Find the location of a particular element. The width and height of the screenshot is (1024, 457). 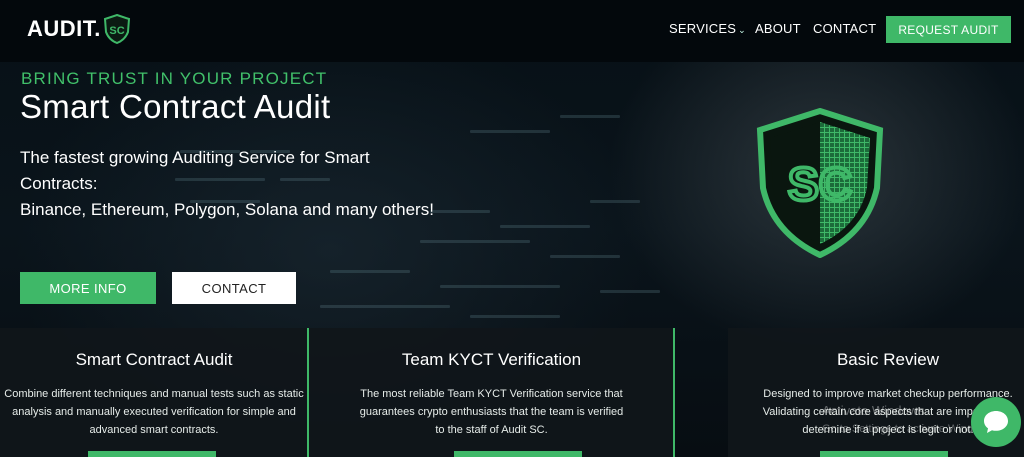

card-title: Team KYCT Verification is located at coordinates (491, 359).